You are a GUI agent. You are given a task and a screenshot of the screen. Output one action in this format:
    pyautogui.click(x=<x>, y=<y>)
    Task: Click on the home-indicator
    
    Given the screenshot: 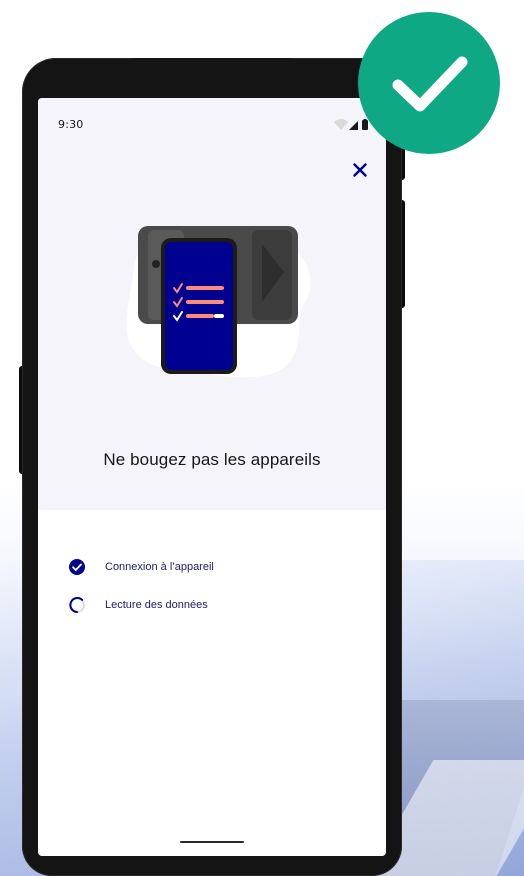 What is the action you would take?
    pyautogui.click(x=212, y=842)
    